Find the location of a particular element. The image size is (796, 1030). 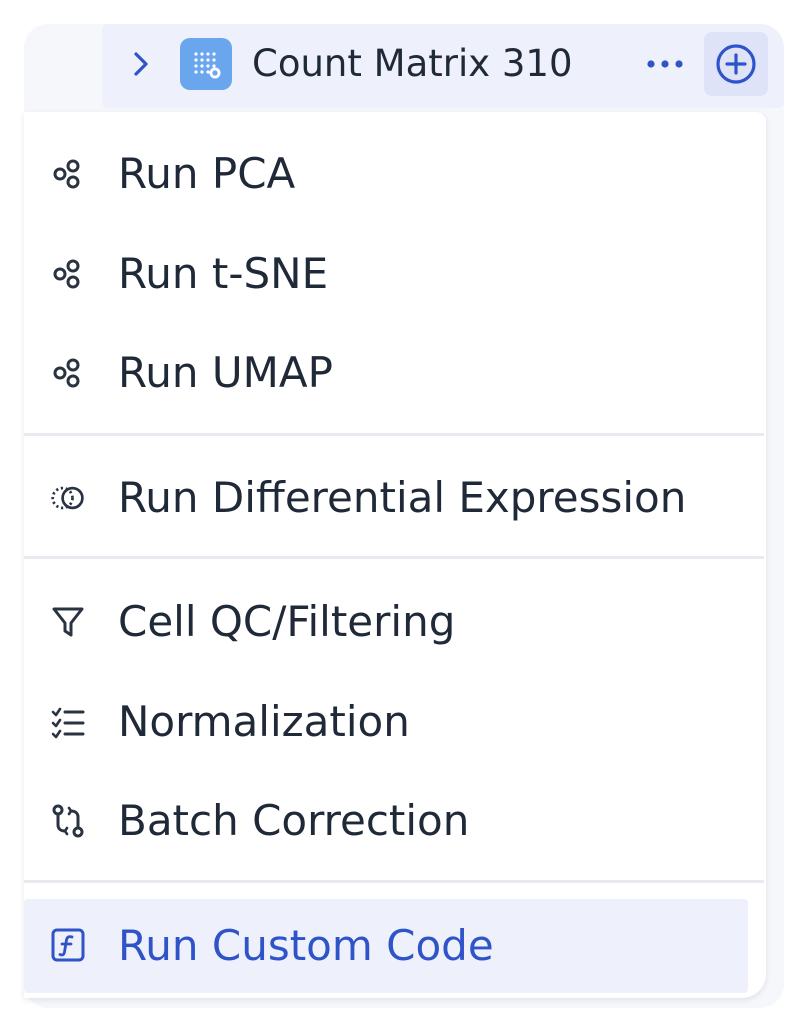

menu-item-batch-correction: Batch Correction is located at coordinates (395, 821).